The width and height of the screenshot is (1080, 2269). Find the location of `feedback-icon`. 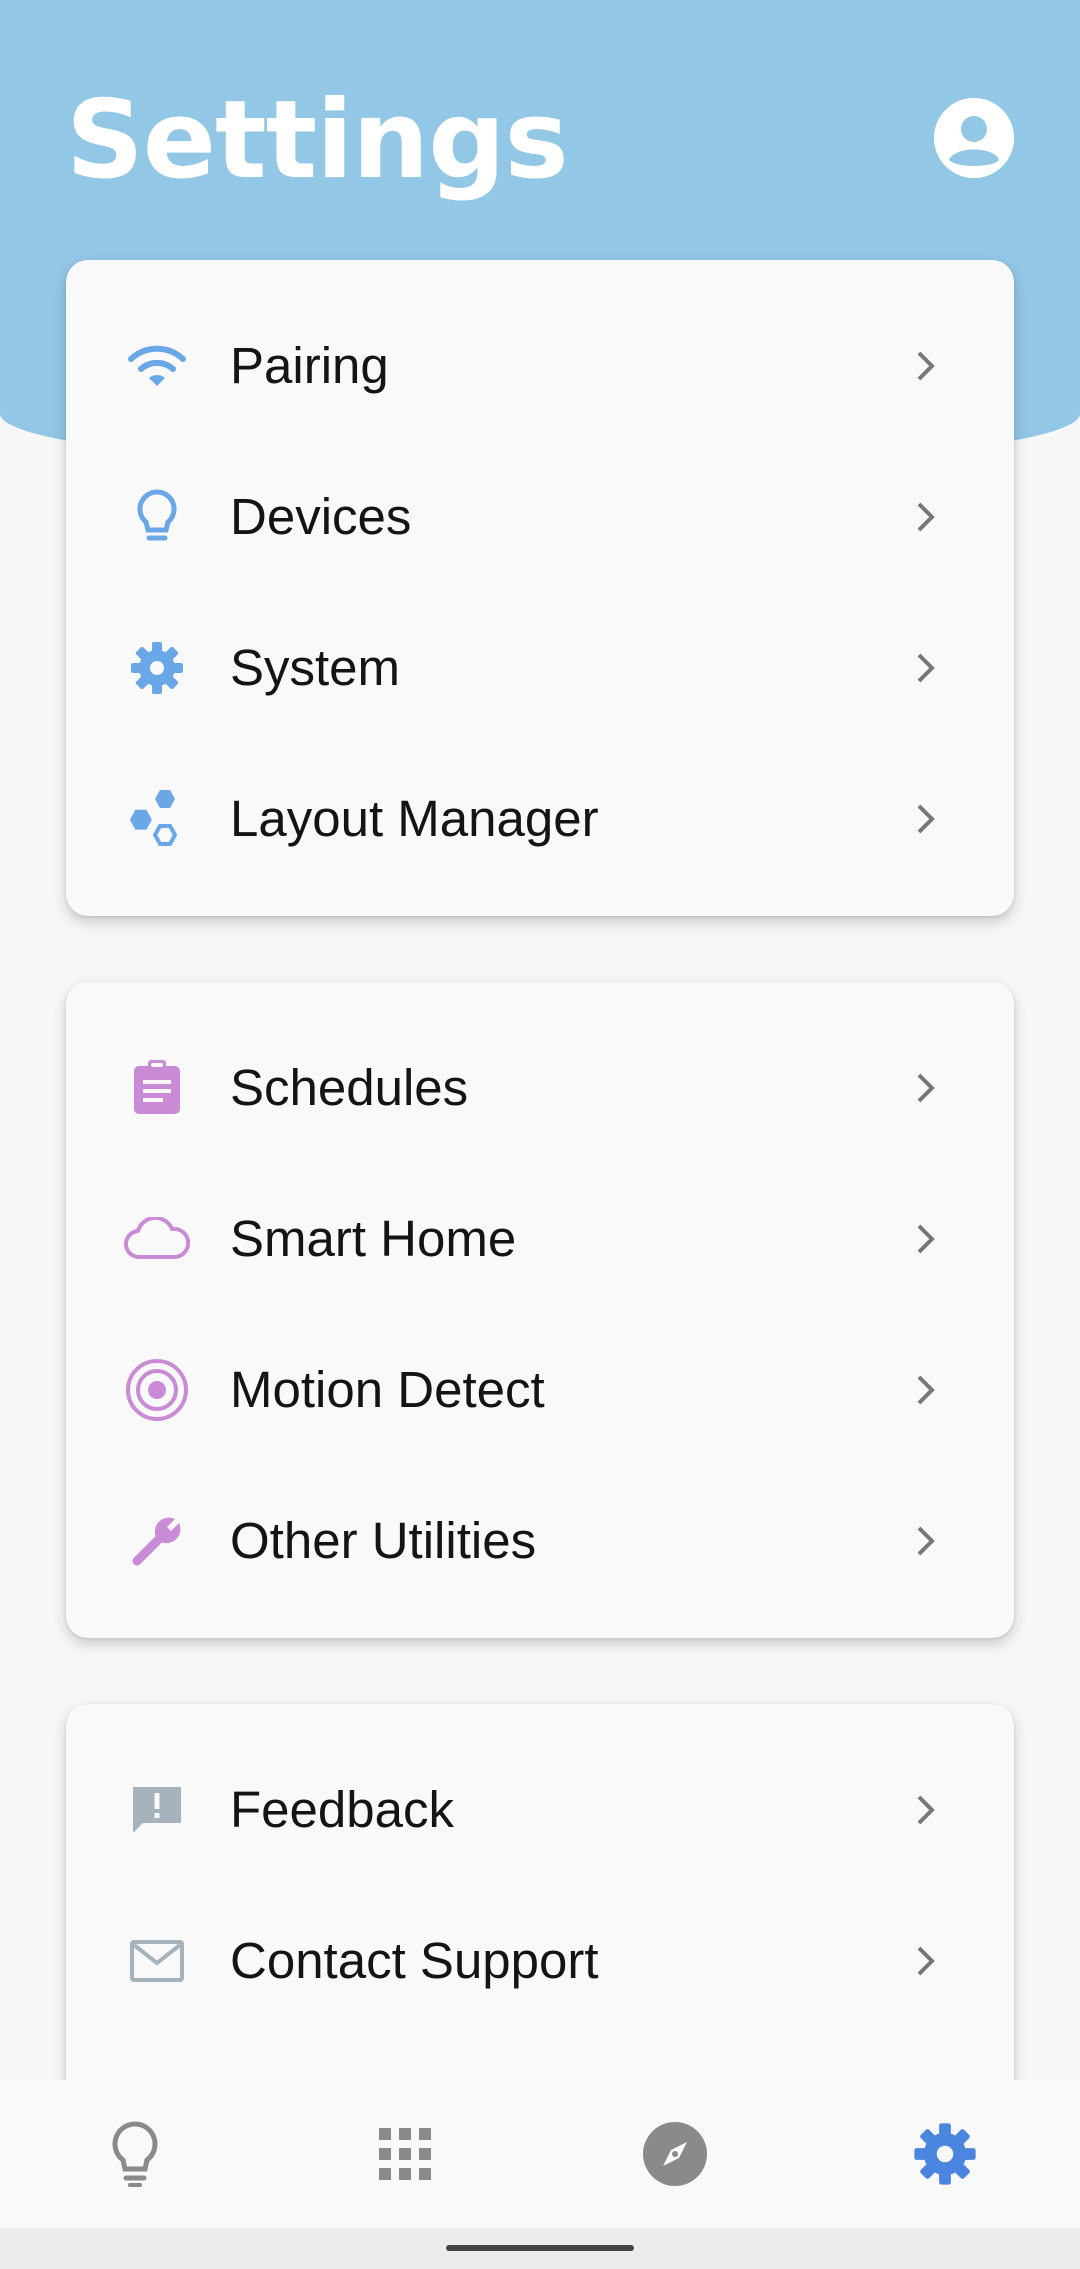

feedback-icon is located at coordinates (157, 1810).